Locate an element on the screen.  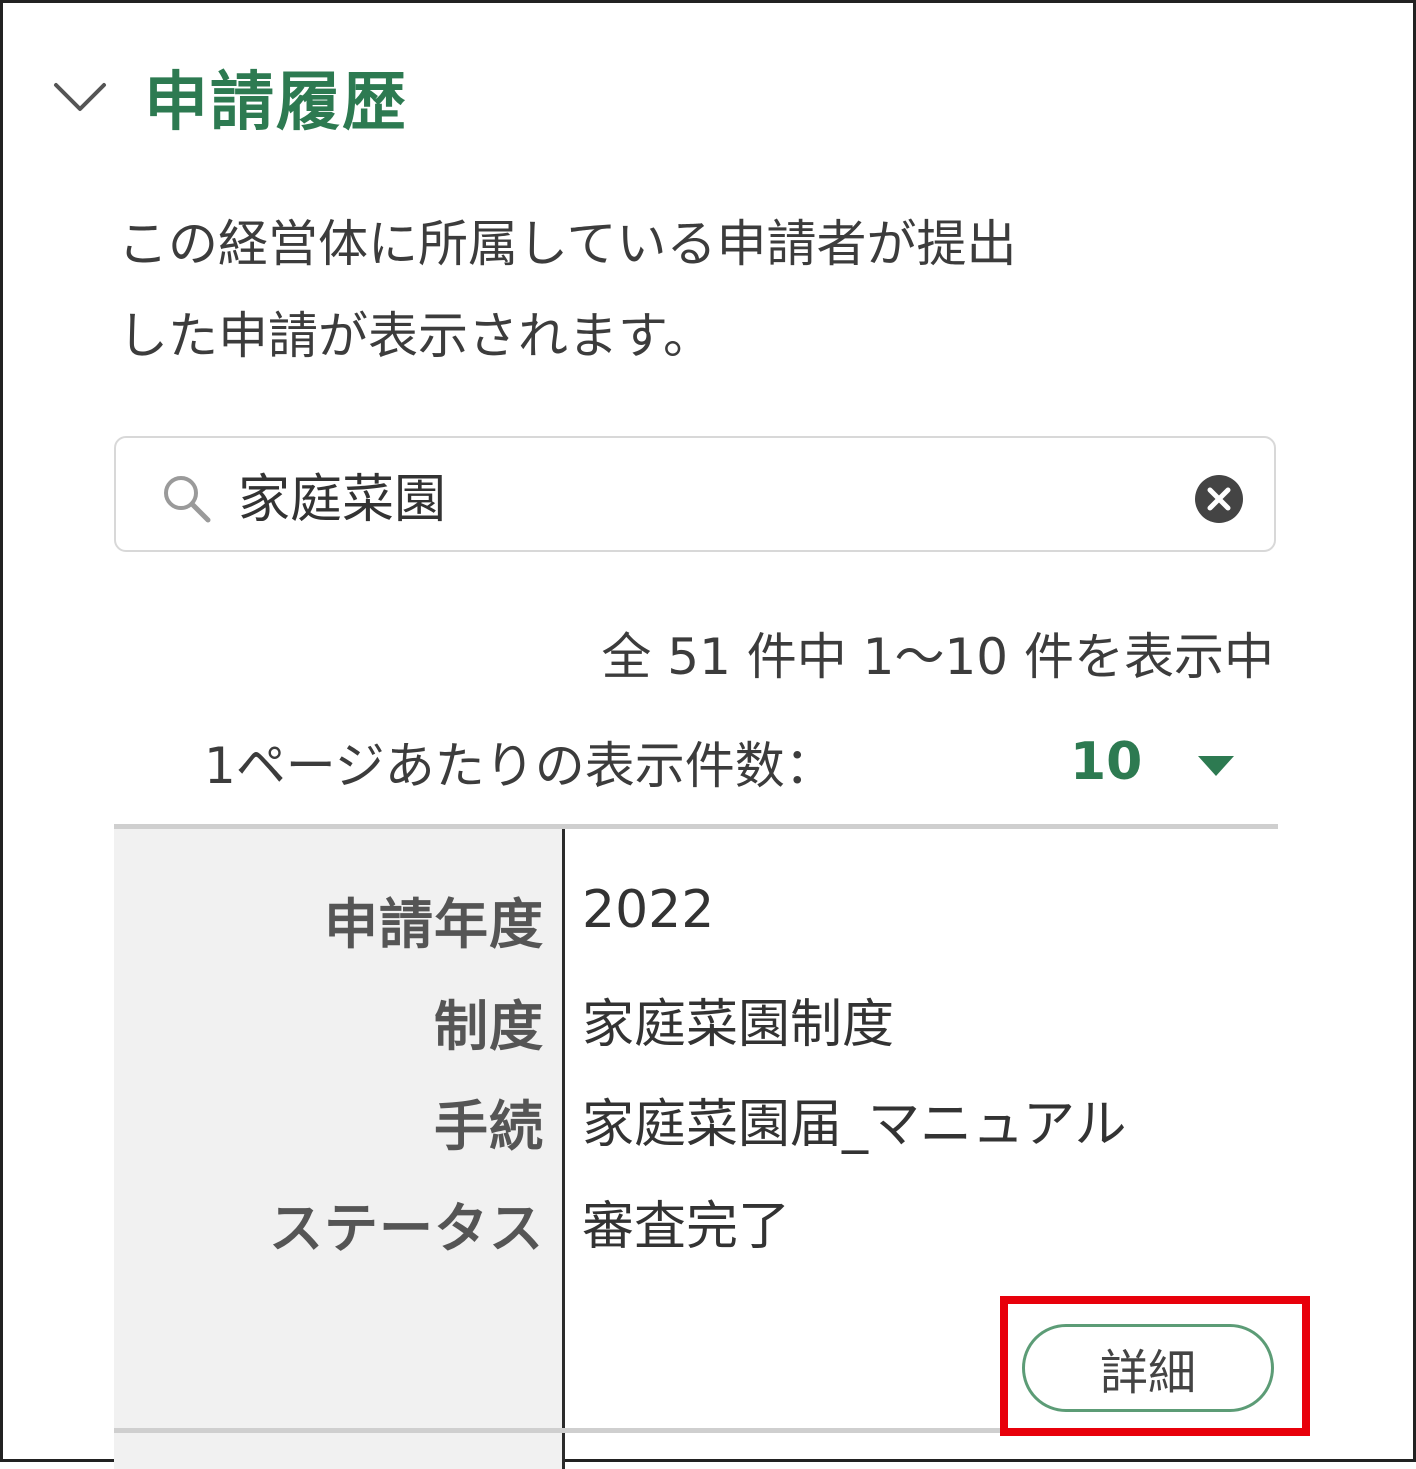
field-label-status: ステータス is located at coordinates (406, 1228).